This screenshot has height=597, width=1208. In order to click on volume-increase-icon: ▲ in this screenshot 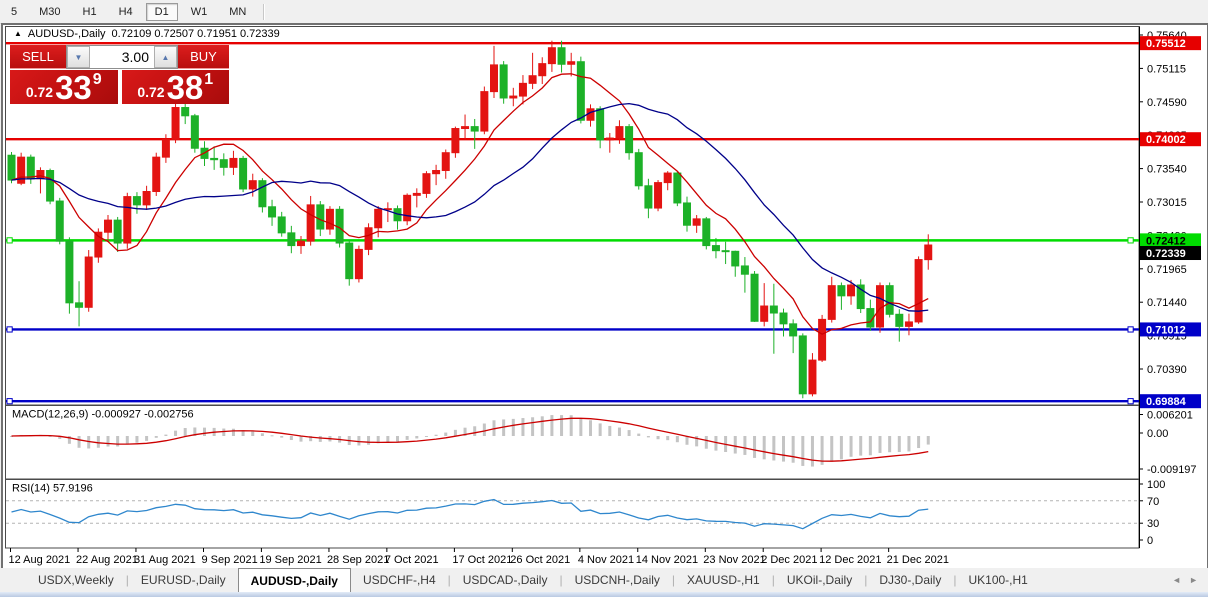, I will do `click(165, 57)`.